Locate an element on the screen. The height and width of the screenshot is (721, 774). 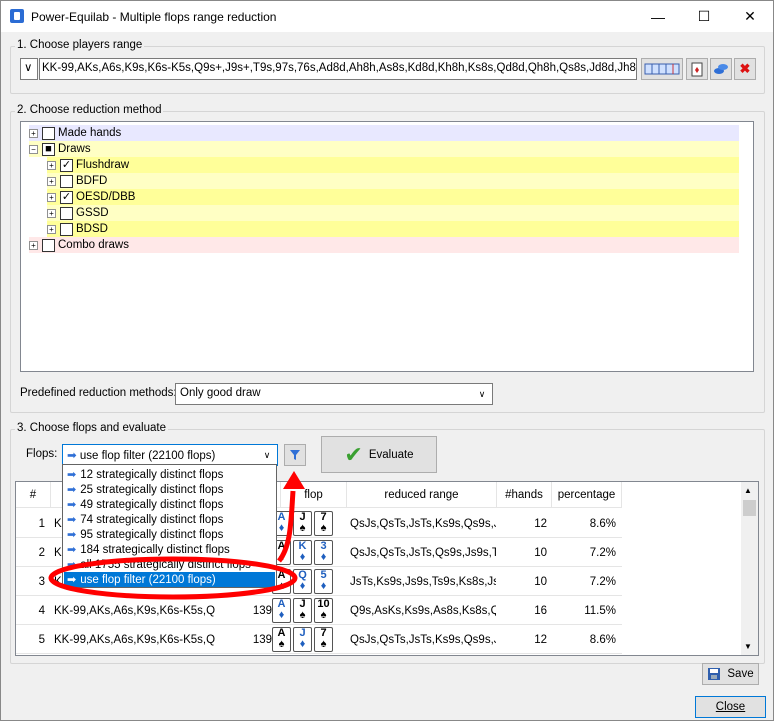
annotation-ellipse is located at coordinates (173, 578).